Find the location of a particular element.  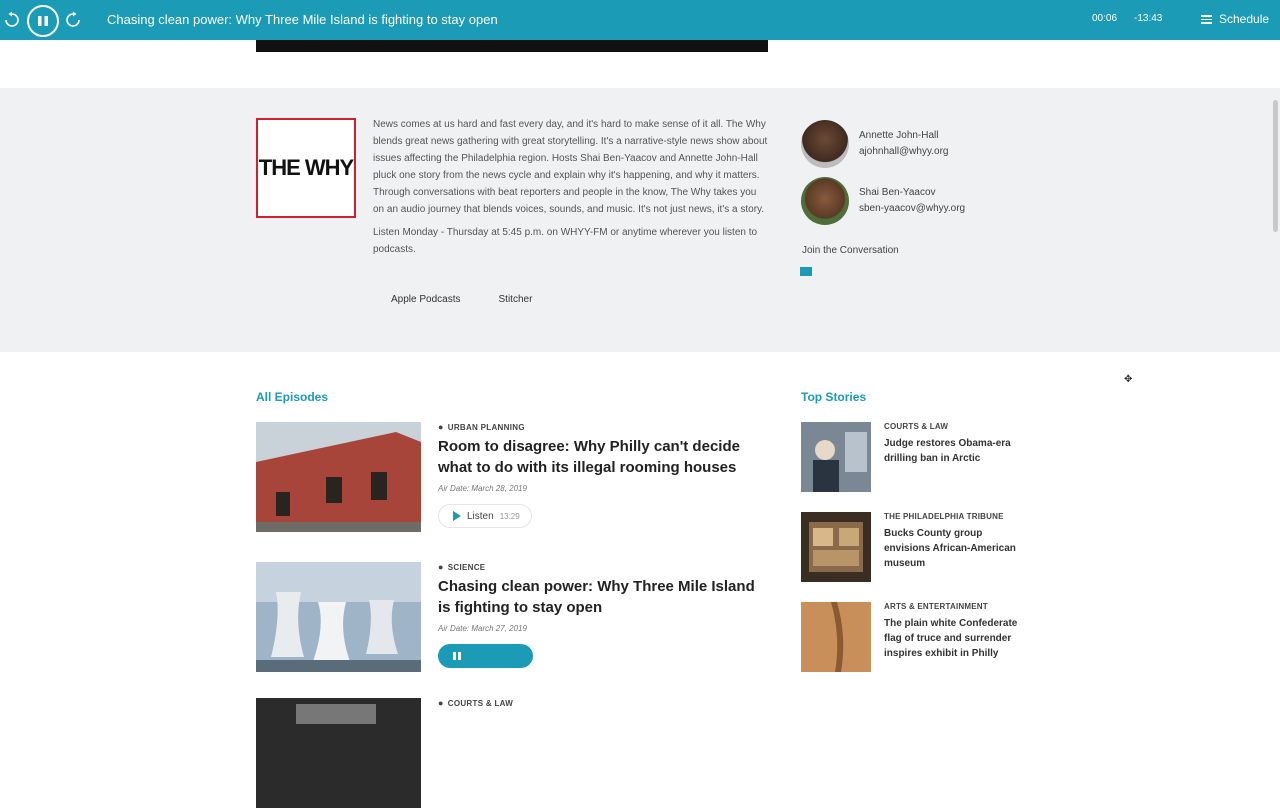

episode-category: ● URBAN PLANNING is located at coordinates (481, 427).